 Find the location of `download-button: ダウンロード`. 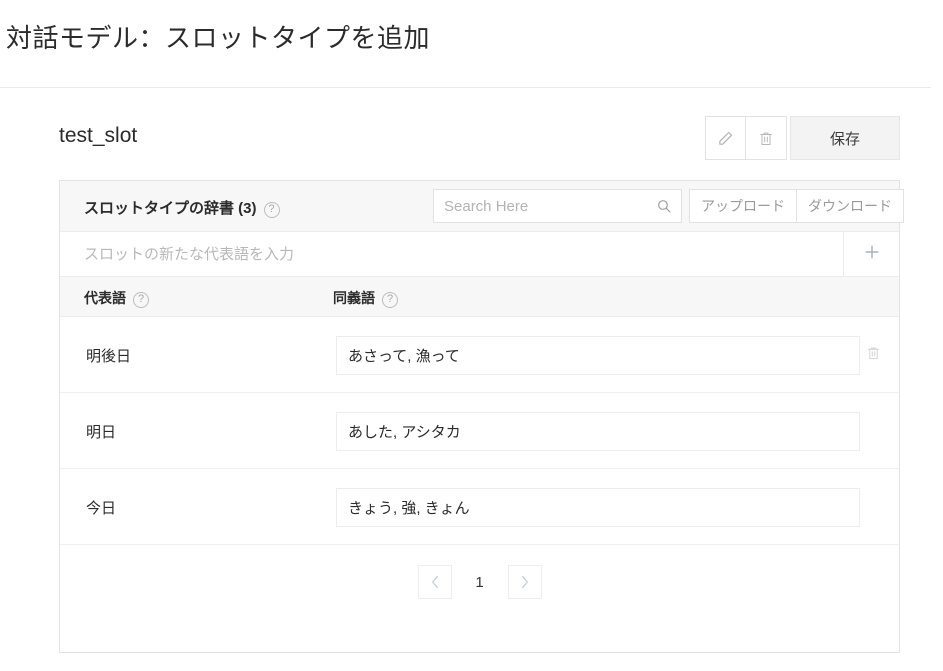

download-button: ダウンロード is located at coordinates (850, 206).